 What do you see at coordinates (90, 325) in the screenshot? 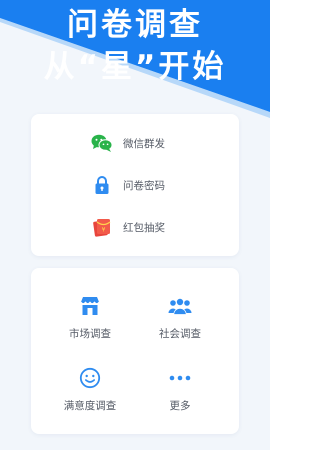
I see `market-survey-item: 市场调查` at bounding box center [90, 325].